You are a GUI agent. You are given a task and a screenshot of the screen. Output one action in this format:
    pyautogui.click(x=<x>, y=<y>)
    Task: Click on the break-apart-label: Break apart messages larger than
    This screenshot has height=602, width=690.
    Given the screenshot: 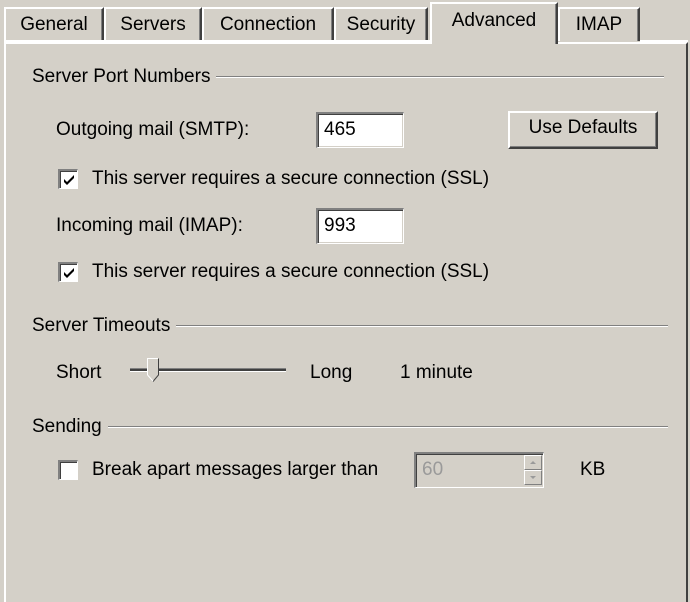 What is the action you would take?
    pyautogui.click(x=235, y=469)
    